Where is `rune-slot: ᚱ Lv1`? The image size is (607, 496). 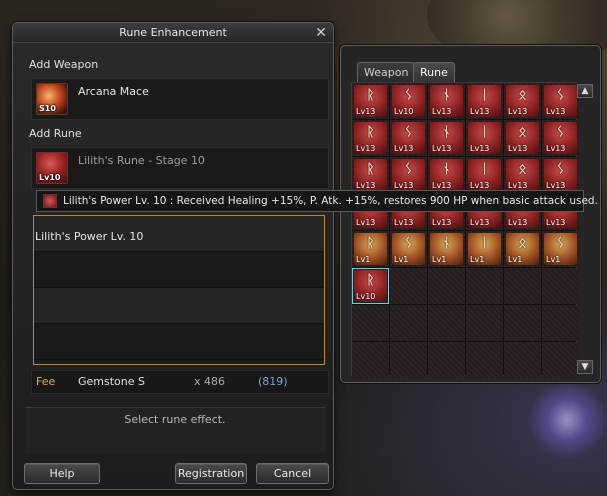
rune-slot: ᚱ Lv1 is located at coordinates (370, 249).